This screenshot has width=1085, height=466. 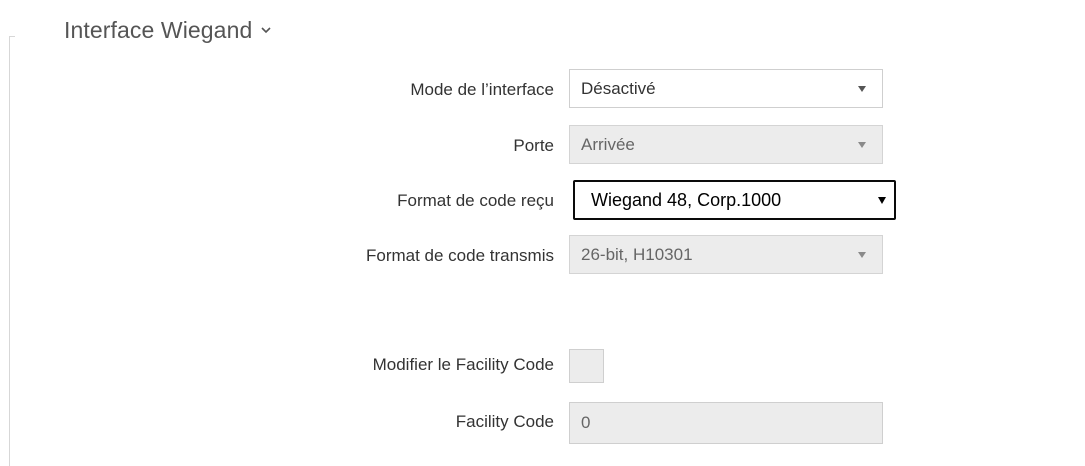 What do you see at coordinates (533, 145) in the screenshot?
I see `port-label: Porte` at bounding box center [533, 145].